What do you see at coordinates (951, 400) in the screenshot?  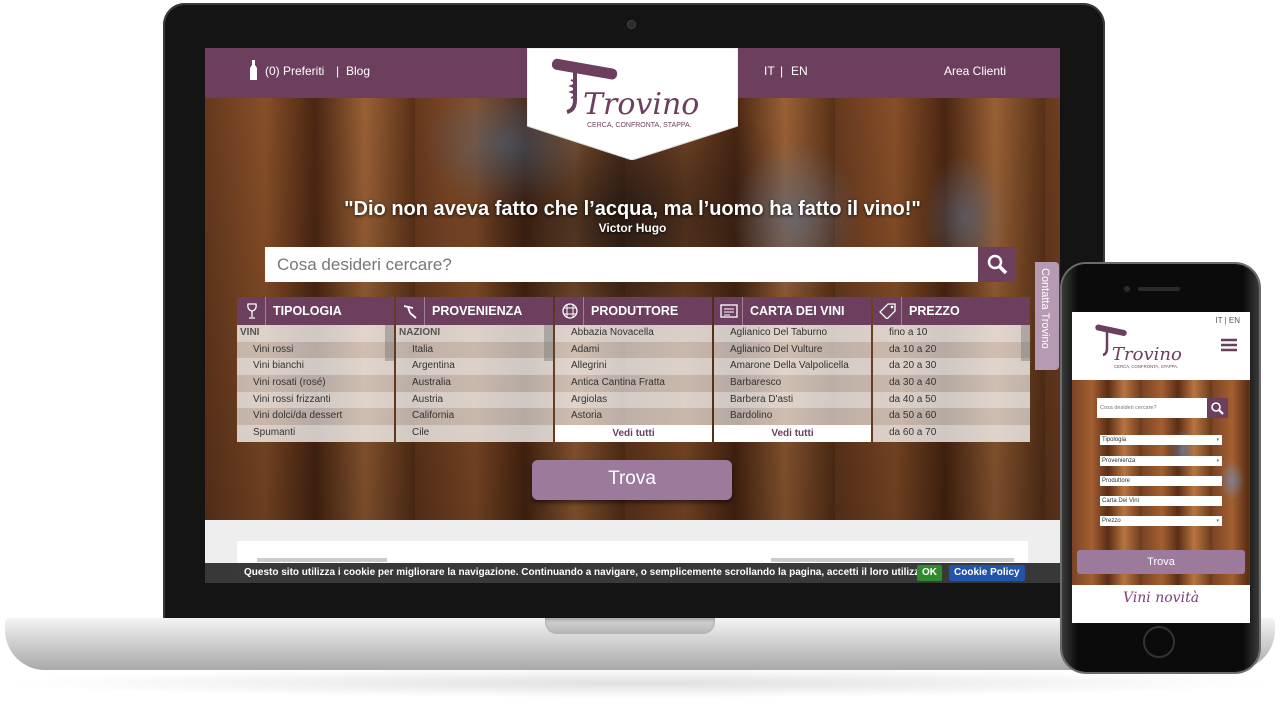 I see `filter-option: da 40 a 50` at bounding box center [951, 400].